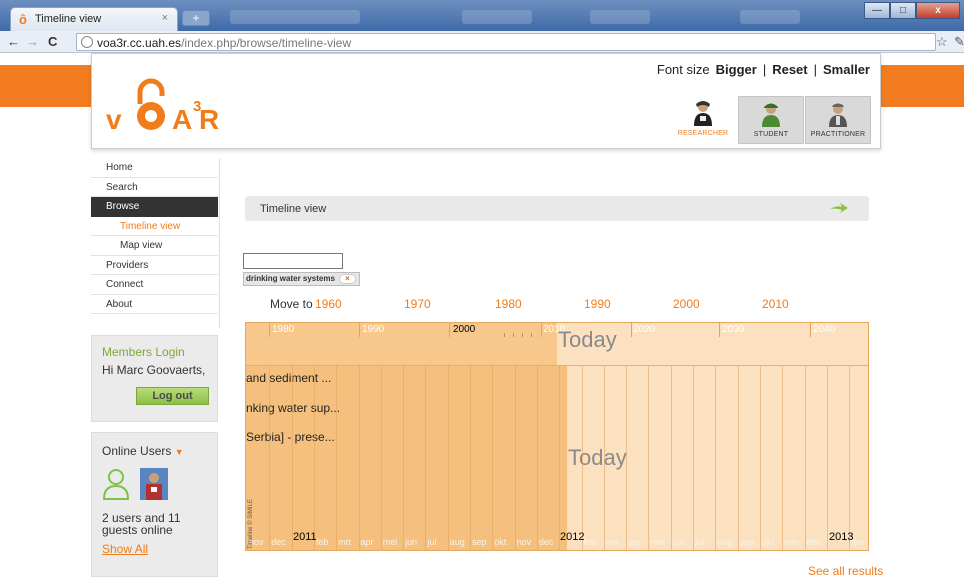 Image resolution: width=964 pixels, height=577 pixels. Describe the element at coordinates (703, 133) in the screenshot. I see `role-label: RESEARCHER` at that location.